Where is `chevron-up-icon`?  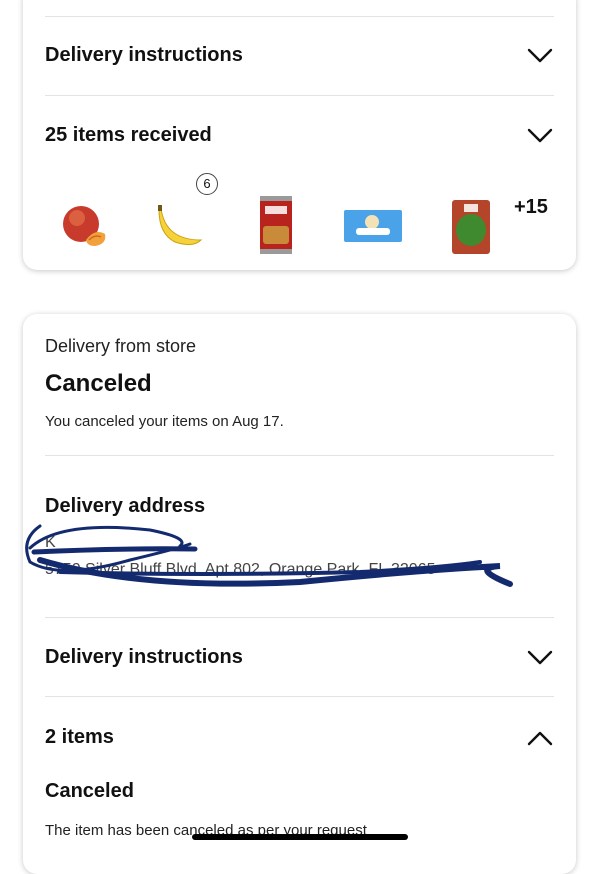 chevron-up-icon is located at coordinates (540, 738).